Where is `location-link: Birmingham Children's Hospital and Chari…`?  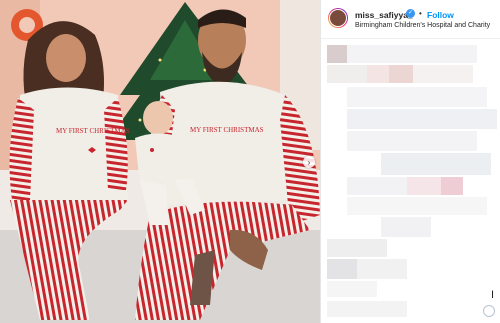
location-link: Birmingham Children's Hospital and Chari… is located at coordinates (422, 25).